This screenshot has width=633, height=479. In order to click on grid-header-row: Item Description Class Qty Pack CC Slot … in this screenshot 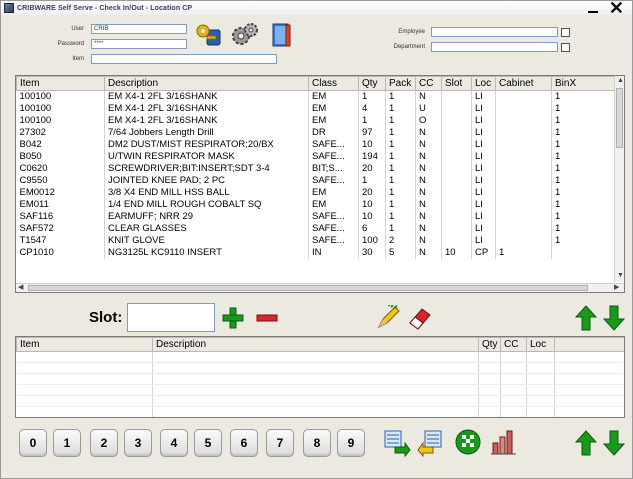, I will do `click(316, 83)`.